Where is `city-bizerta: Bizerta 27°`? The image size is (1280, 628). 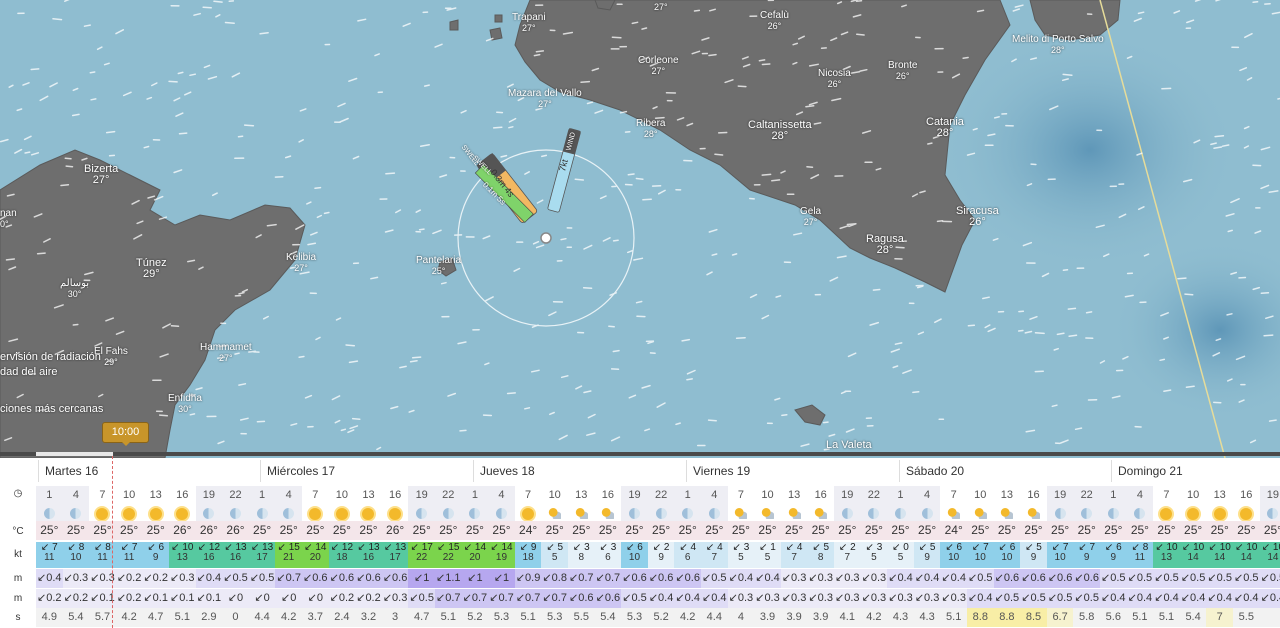
city-bizerta: Bizerta 27° is located at coordinates (101, 175).